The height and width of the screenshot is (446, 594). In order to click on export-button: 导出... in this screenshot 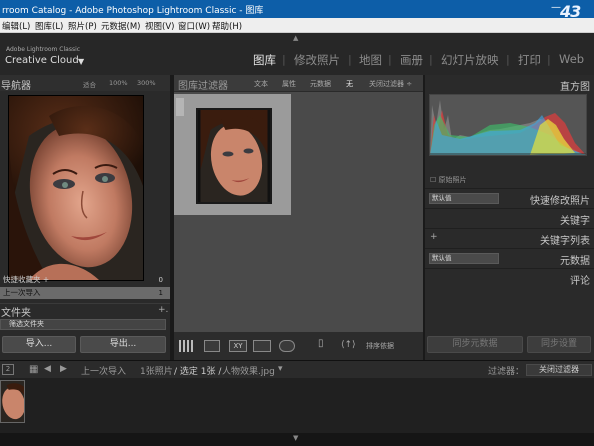, I will do `click(123, 344)`.